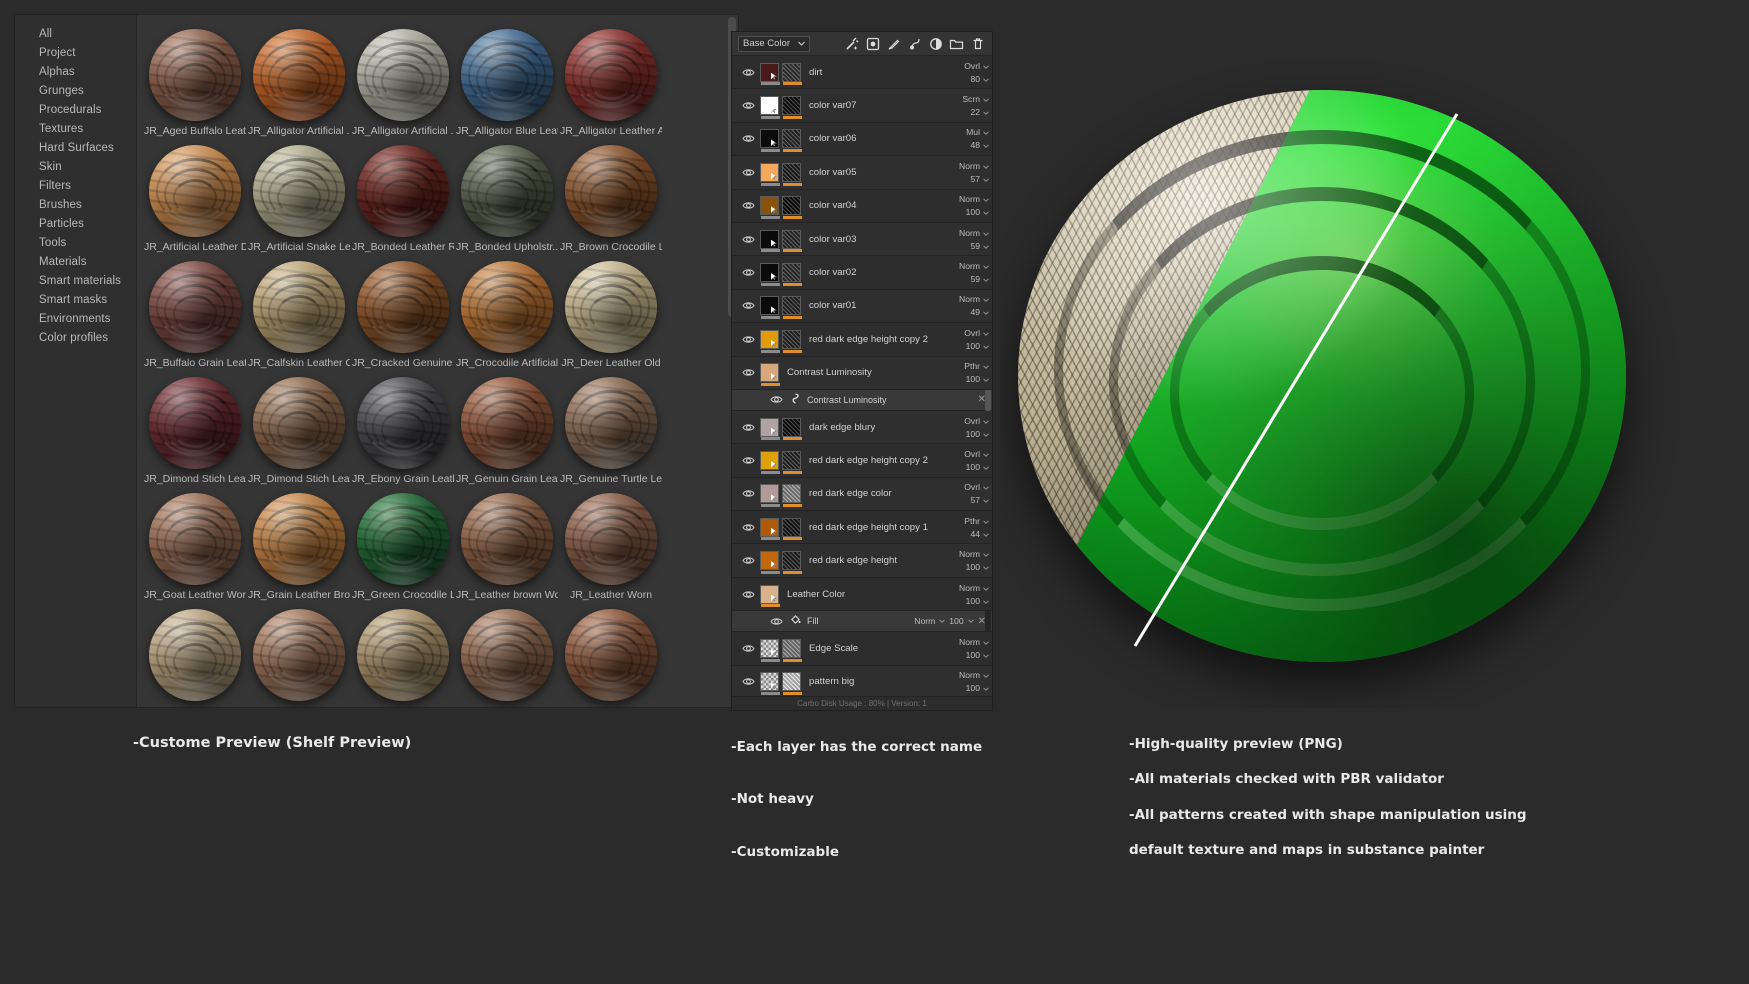 The width and height of the screenshot is (1749, 984). What do you see at coordinates (872, 43) in the screenshot?
I see `add-fill-layer-icon` at bounding box center [872, 43].